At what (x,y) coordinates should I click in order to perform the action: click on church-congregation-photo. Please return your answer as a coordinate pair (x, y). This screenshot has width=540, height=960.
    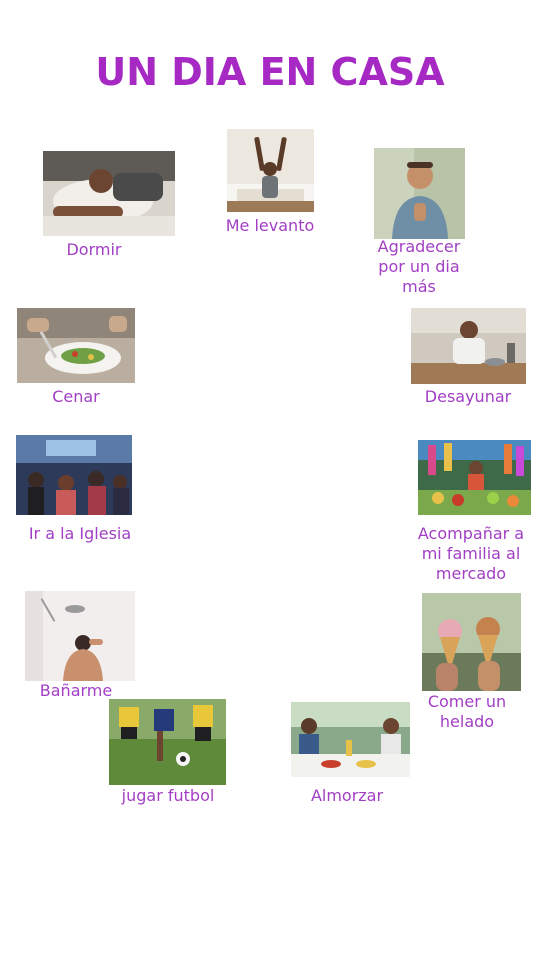
    Looking at the image, I should click on (74, 475).